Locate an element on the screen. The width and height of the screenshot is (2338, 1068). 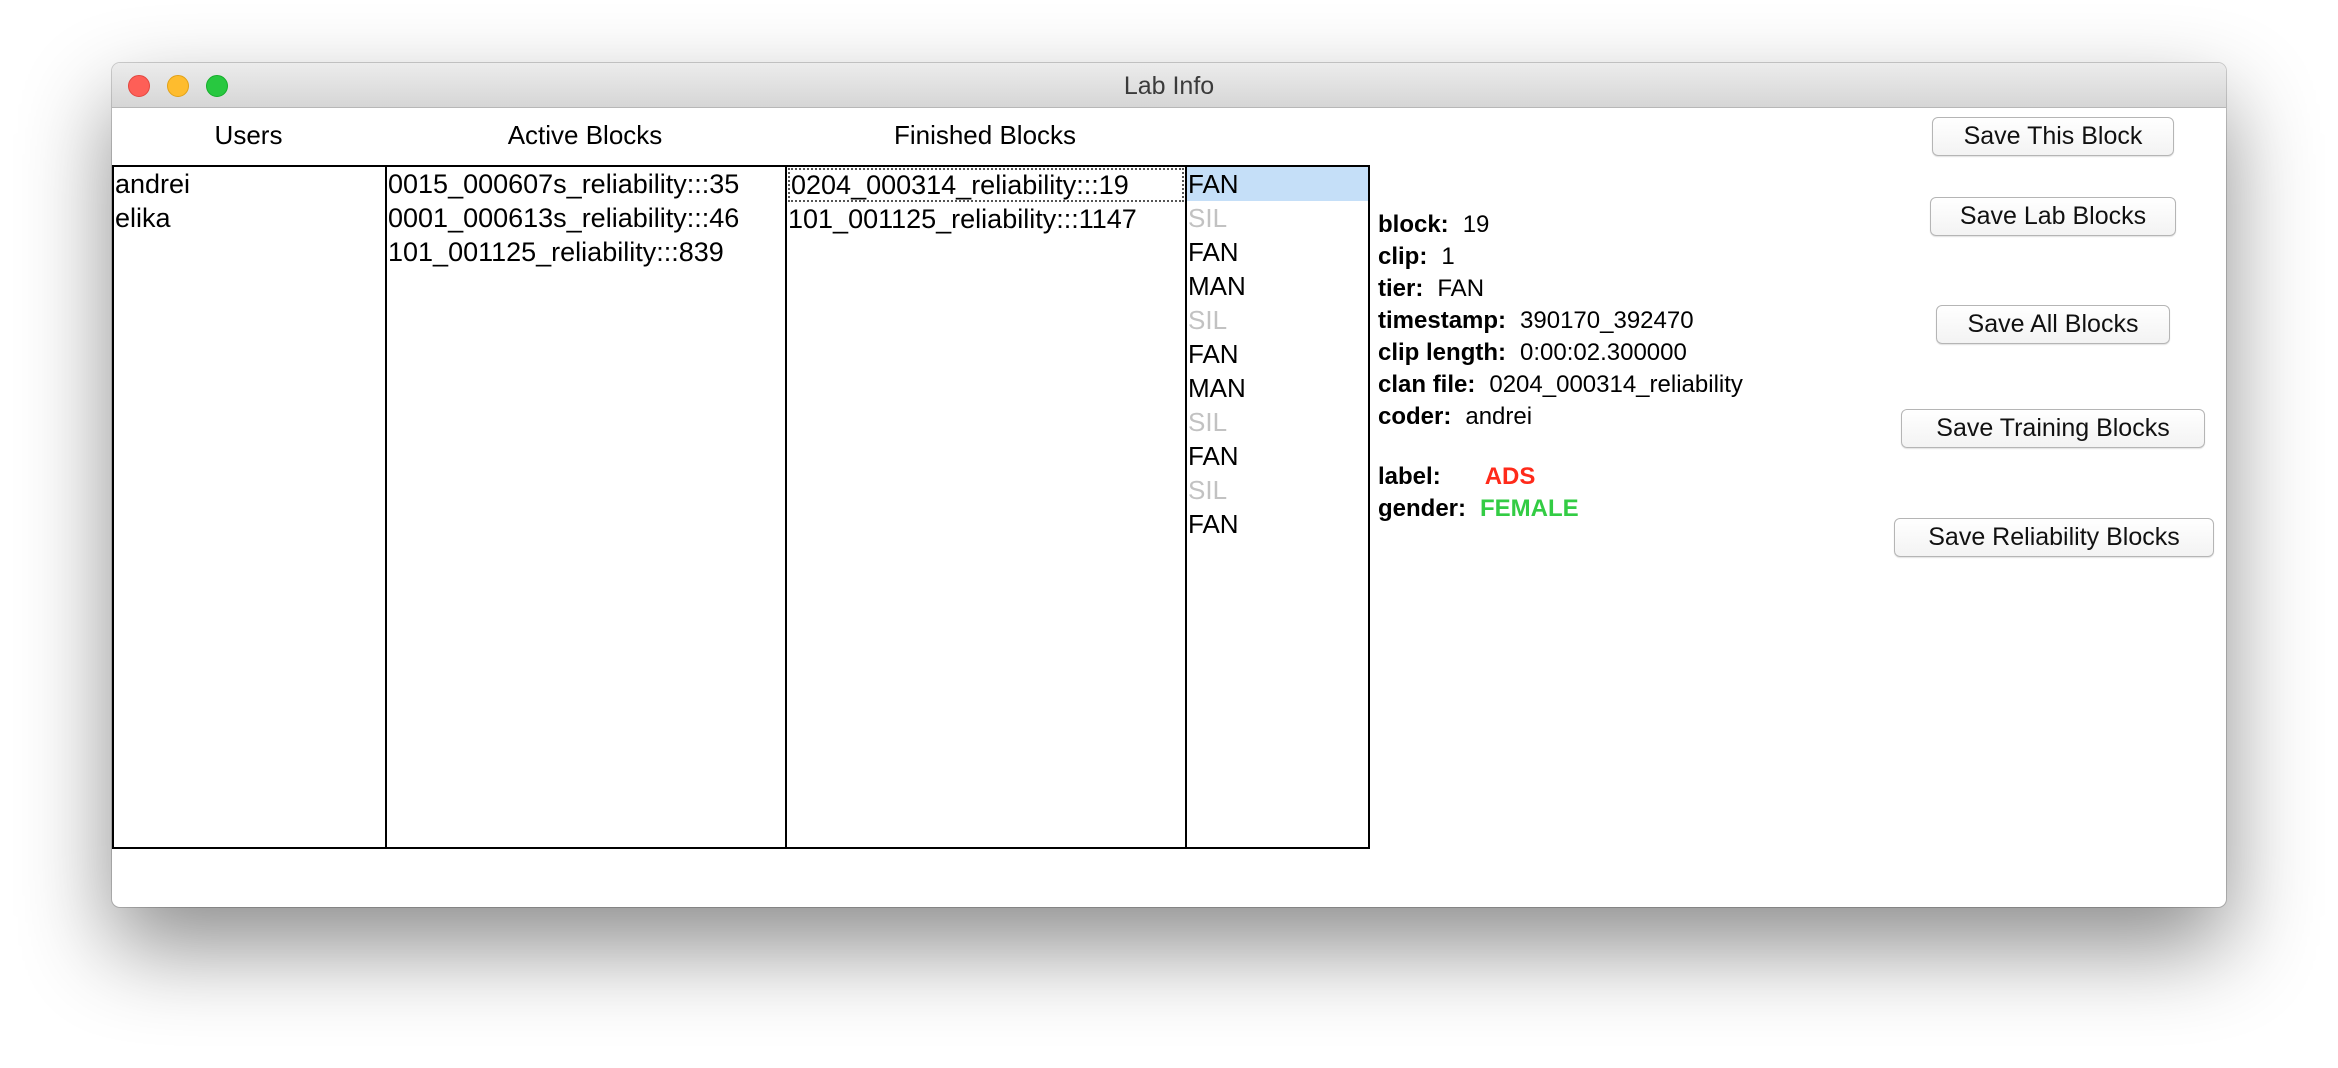
list-item: 101_001125_reliability:::839 is located at coordinates (586, 252).